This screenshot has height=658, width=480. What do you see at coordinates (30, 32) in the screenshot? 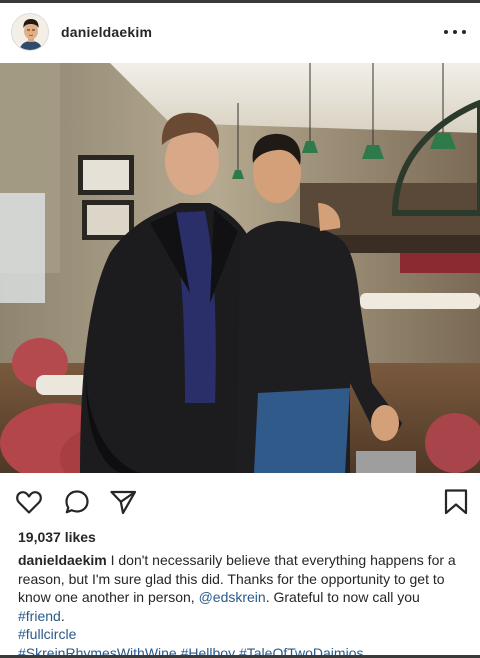
I see `avatar` at bounding box center [30, 32].